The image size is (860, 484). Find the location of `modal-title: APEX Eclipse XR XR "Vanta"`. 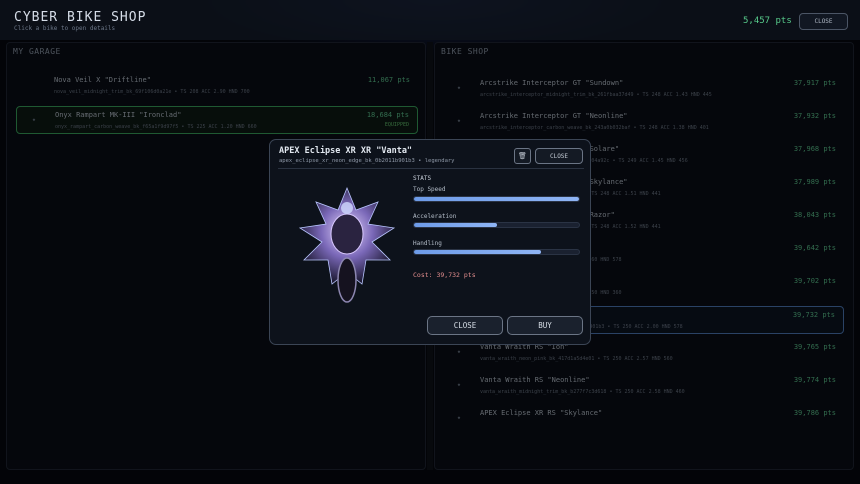

modal-title: APEX Eclipse XR XR "Vanta" is located at coordinates (346, 151).